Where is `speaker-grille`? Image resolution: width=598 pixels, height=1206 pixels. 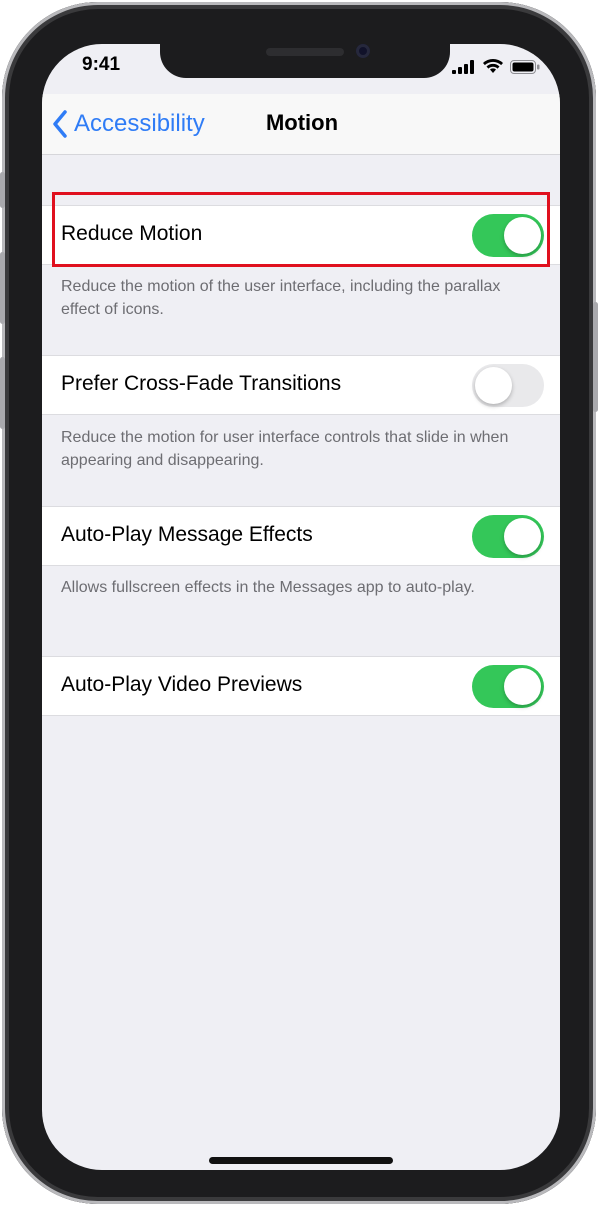 speaker-grille is located at coordinates (305, 52).